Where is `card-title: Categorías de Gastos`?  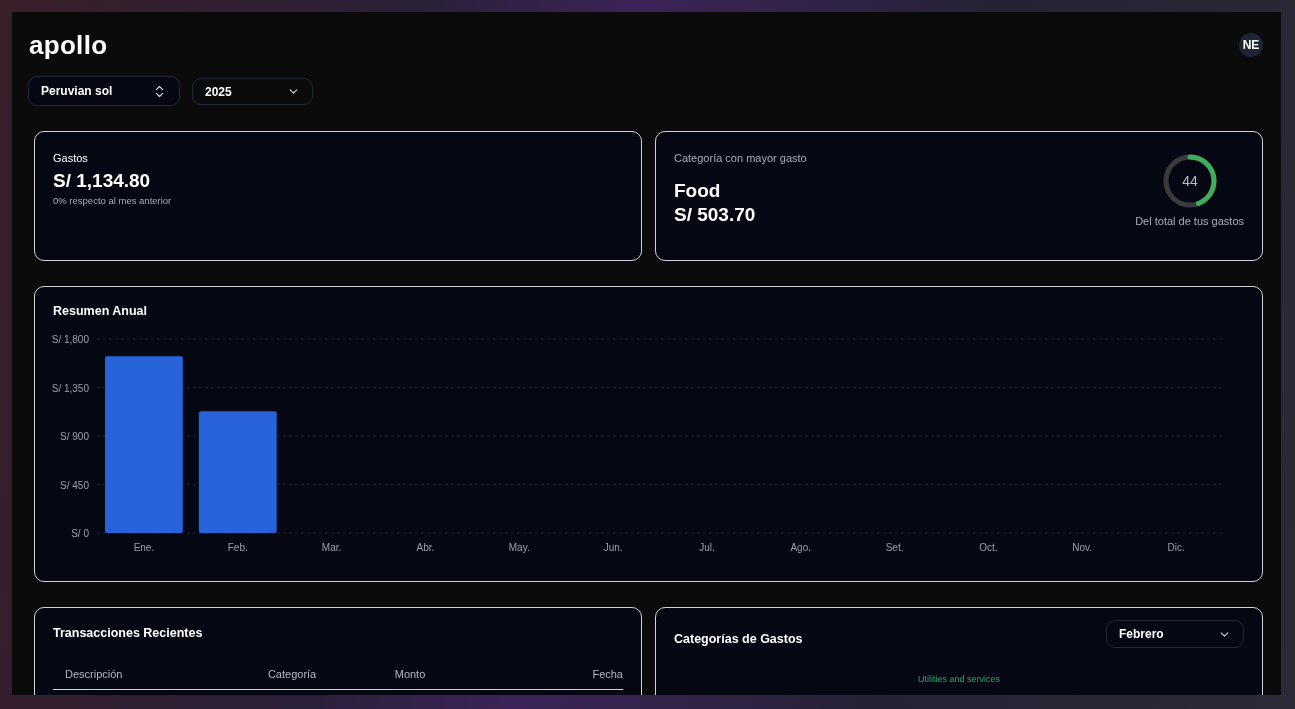
card-title: Categorías de Gastos is located at coordinates (738, 639).